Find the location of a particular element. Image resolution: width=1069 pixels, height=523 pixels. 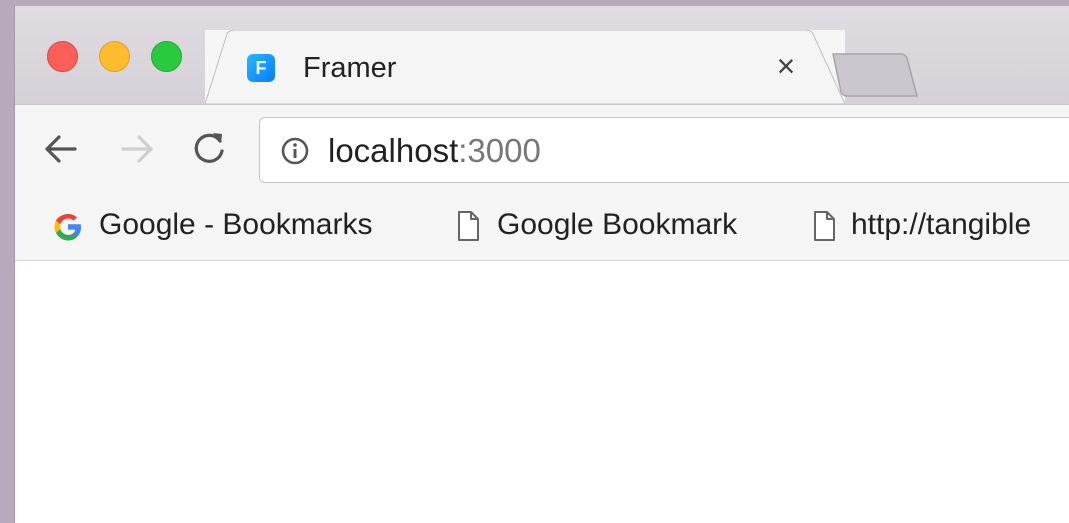

close-window-button is located at coordinates (62, 56).